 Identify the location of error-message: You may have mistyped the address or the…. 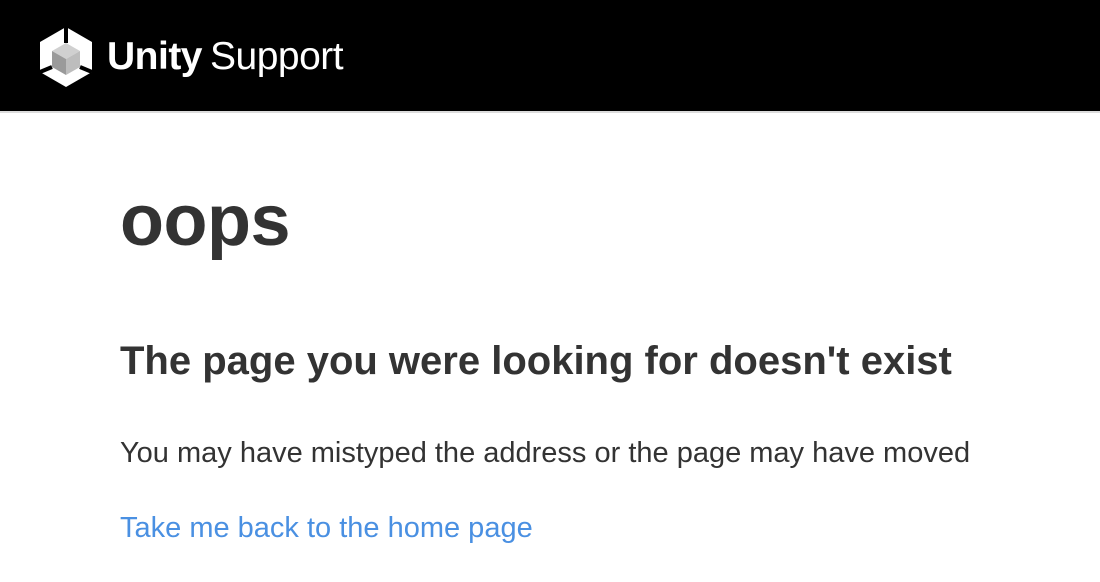
(545, 453).